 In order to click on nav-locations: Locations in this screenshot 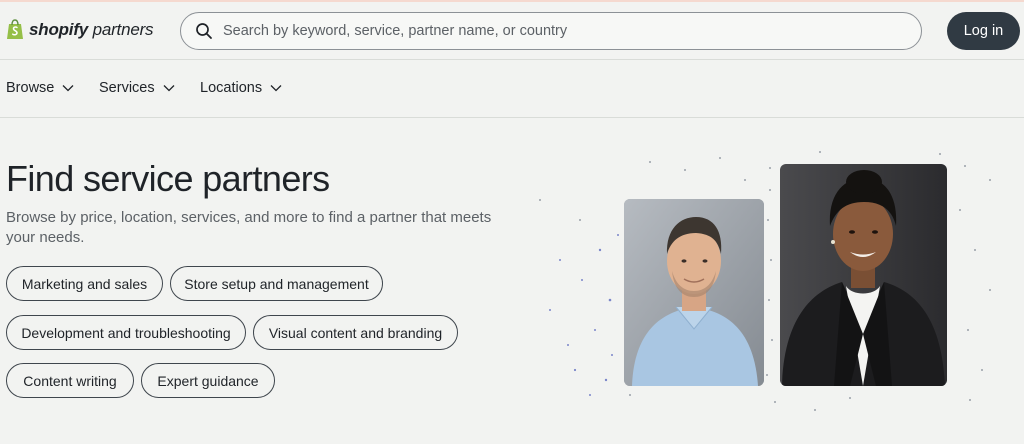, I will do `click(241, 88)`.